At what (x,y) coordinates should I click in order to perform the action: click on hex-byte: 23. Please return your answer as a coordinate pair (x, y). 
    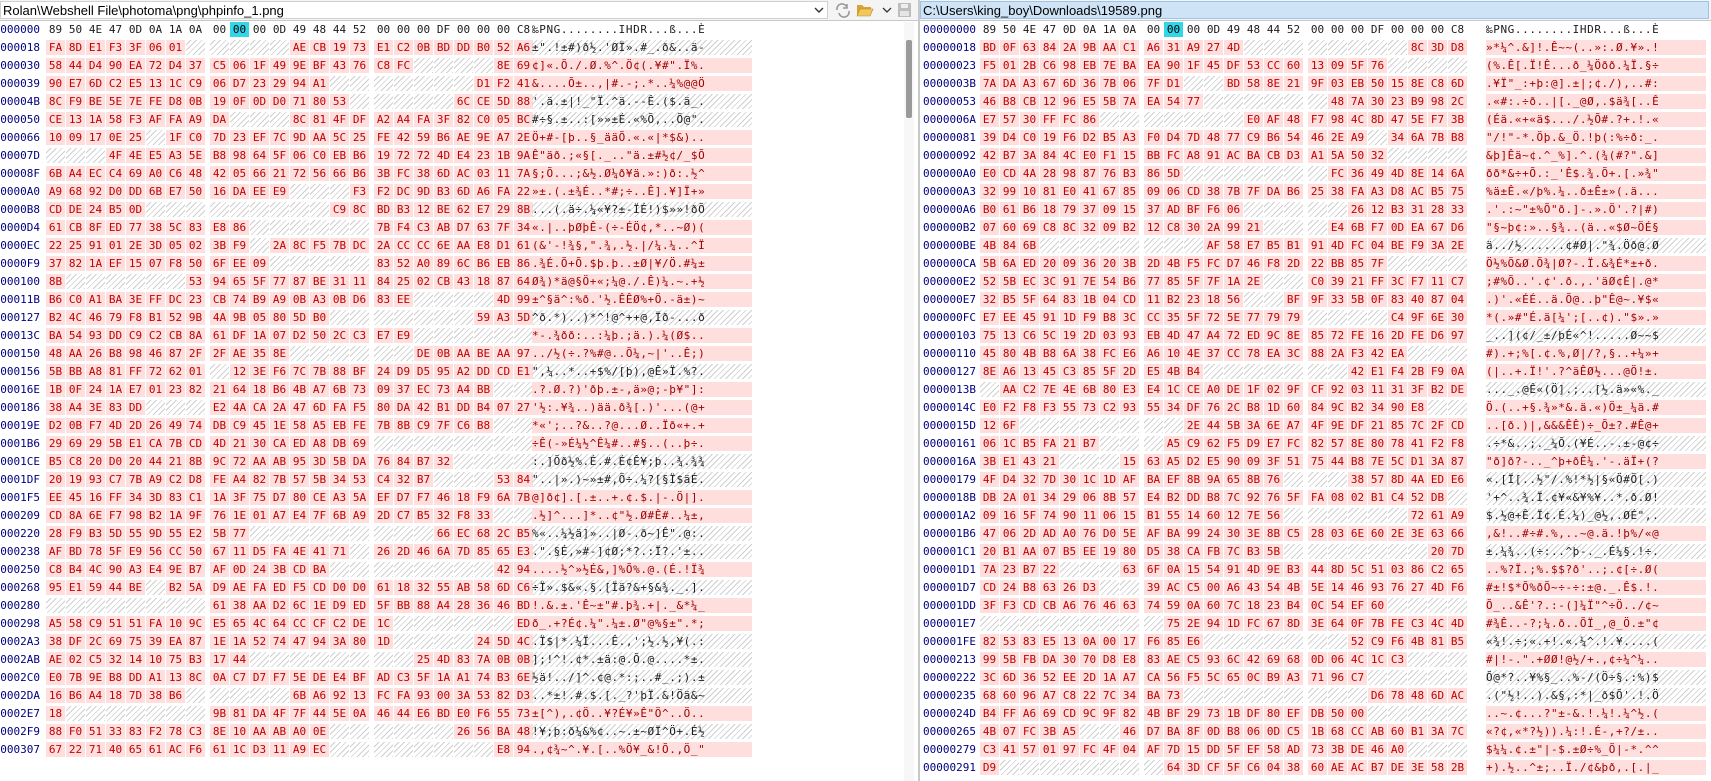
    Looking at the image, I should click on (175, 389).